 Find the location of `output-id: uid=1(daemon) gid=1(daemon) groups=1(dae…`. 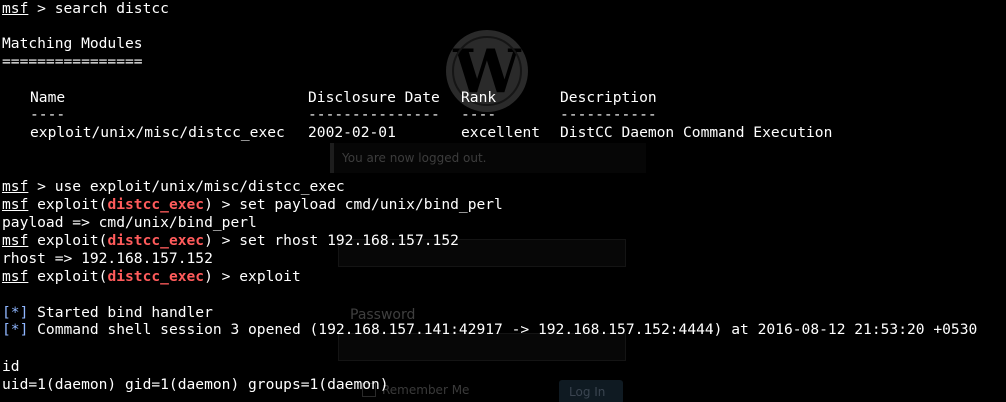

output-id: uid=1(daemon) gid=1(daemon) groups=1(dae… is located at coordinates (195, 384).